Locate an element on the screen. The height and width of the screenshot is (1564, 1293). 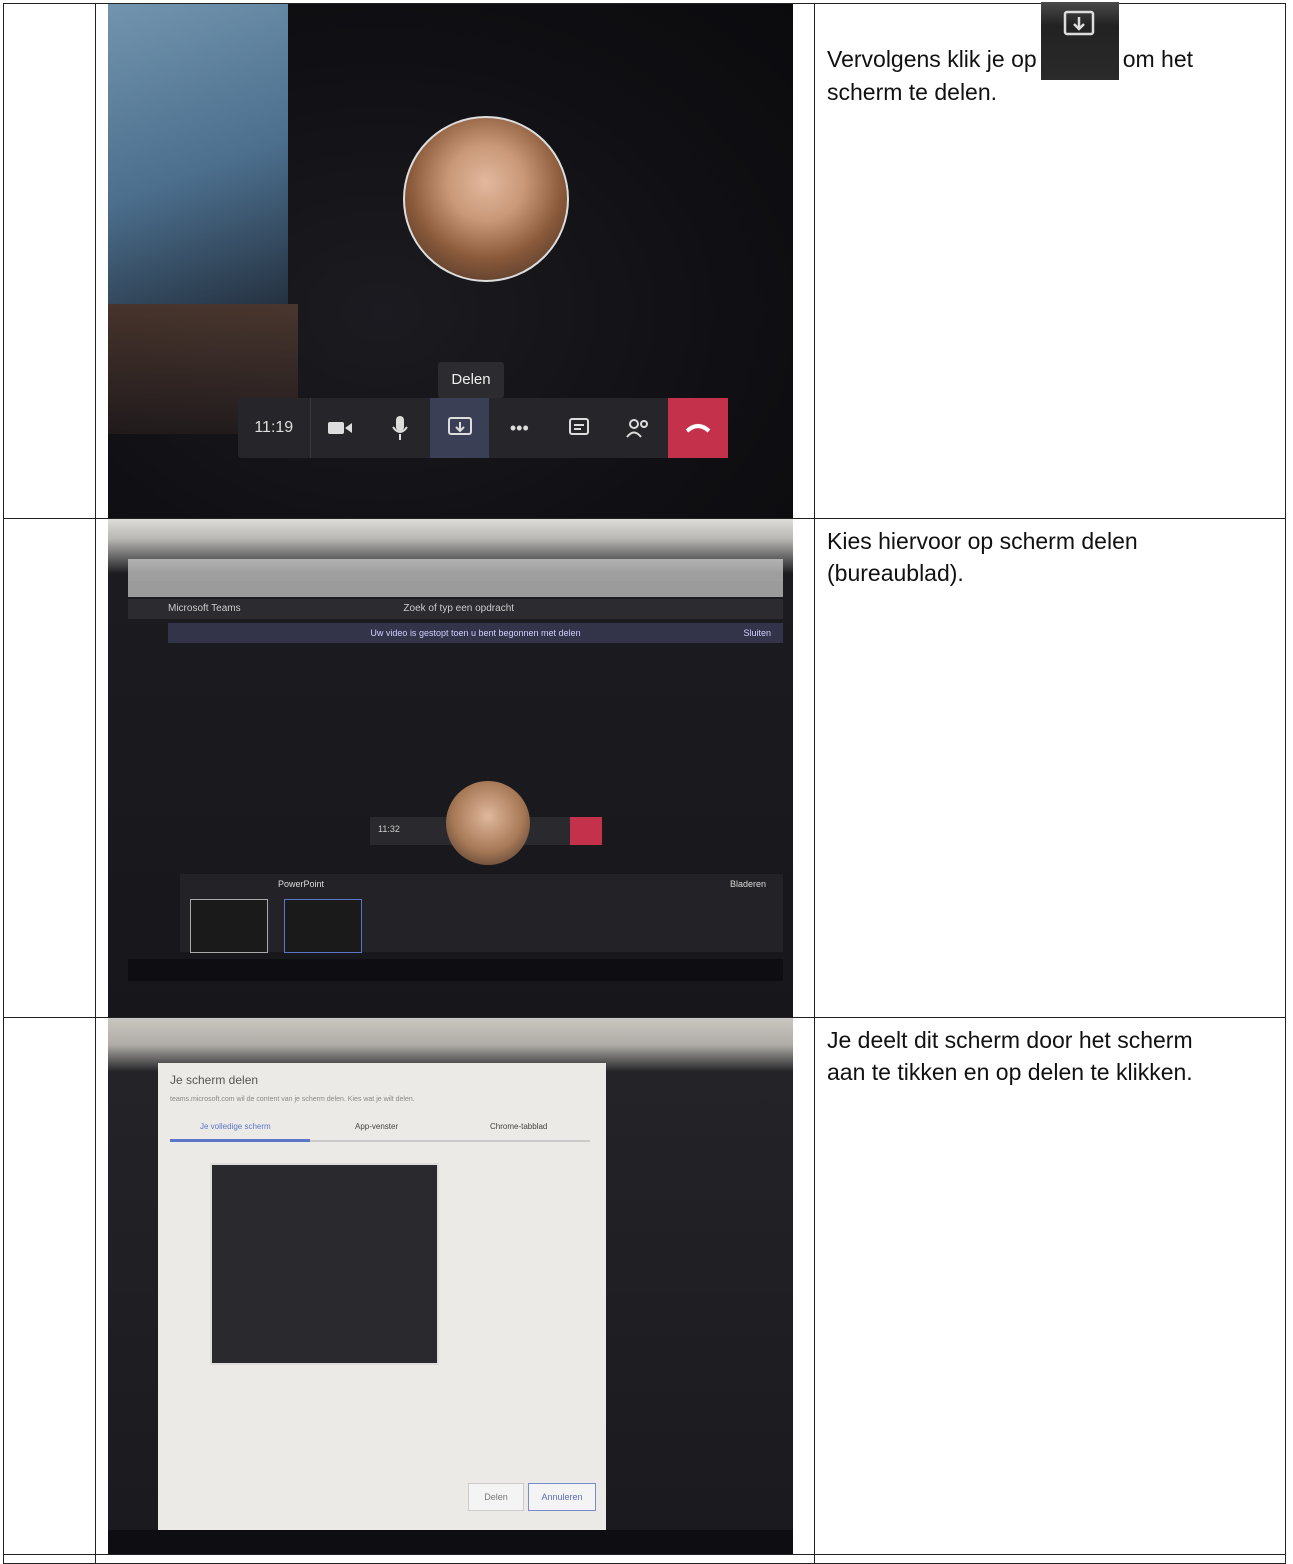
dialog-title: Je scherm delen is located at coordinates (214, 1080).